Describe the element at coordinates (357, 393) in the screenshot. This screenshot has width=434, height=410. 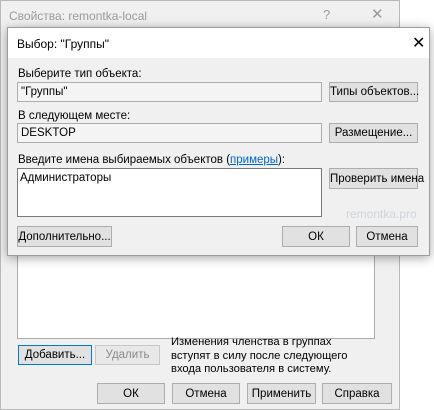
I see `help-button: Справка` at that location.